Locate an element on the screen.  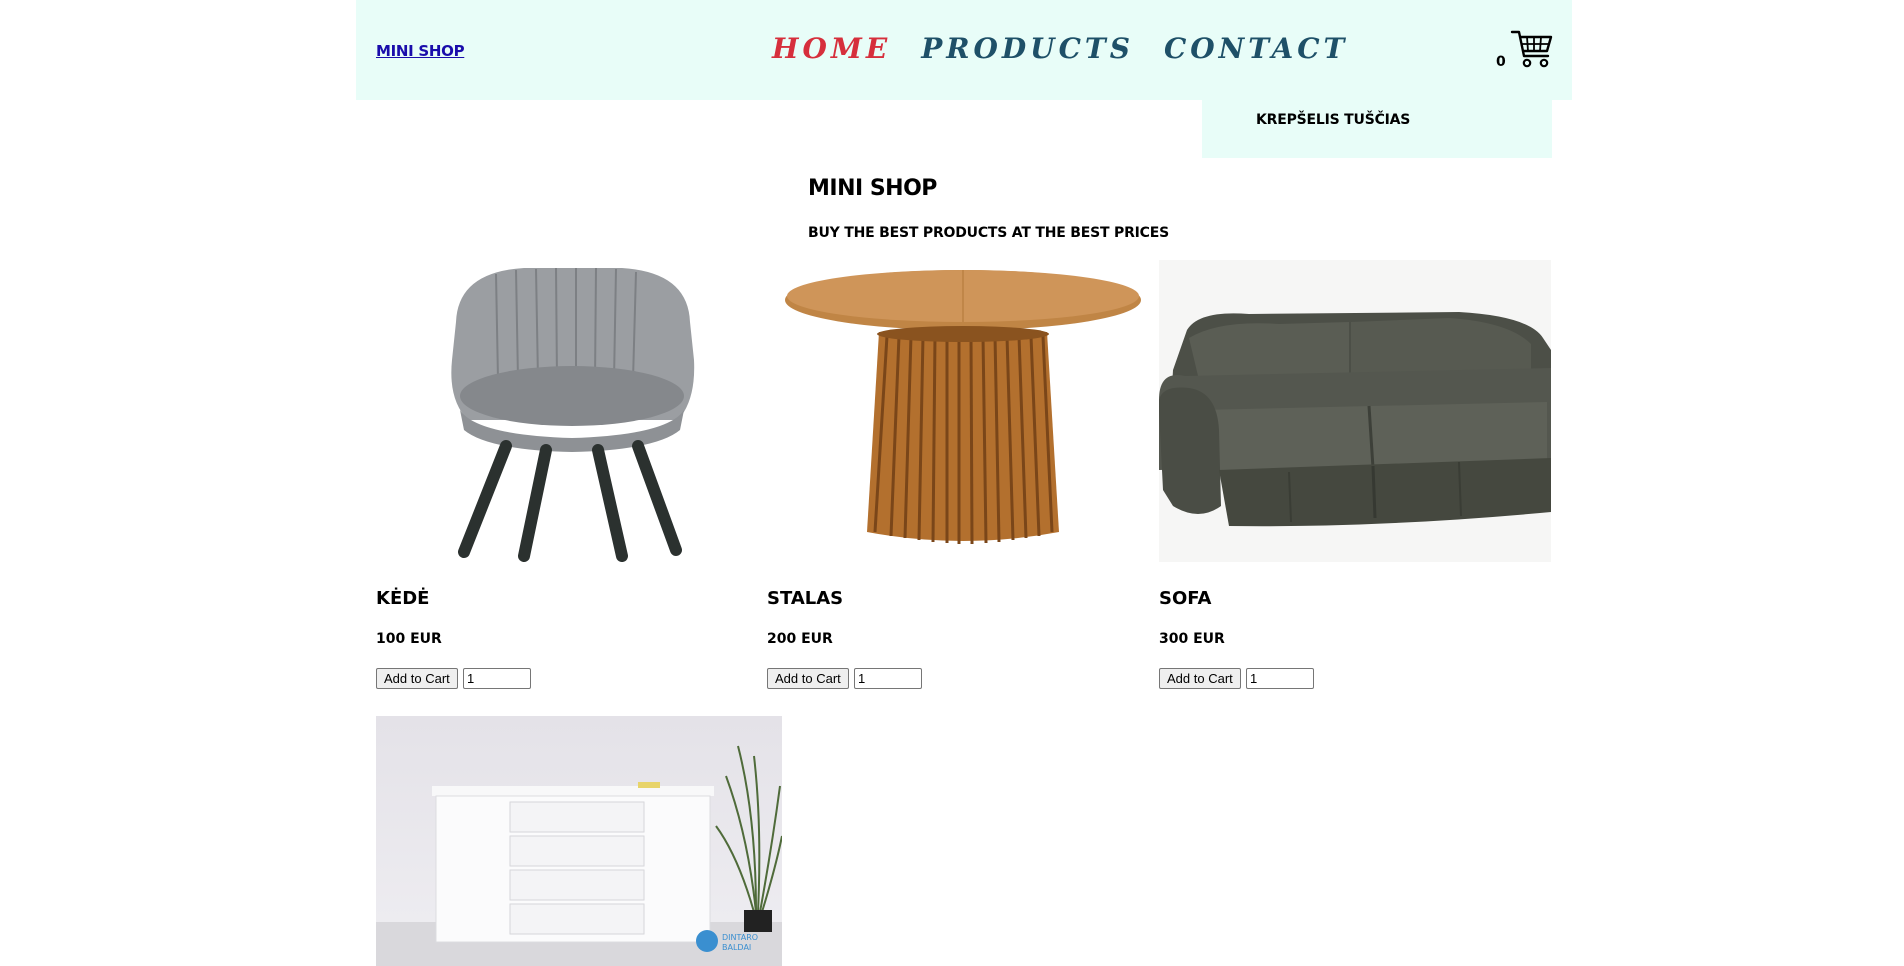
main-nav: HOME PRODUCTS CONTACT is located at coordinates (1060, 48).